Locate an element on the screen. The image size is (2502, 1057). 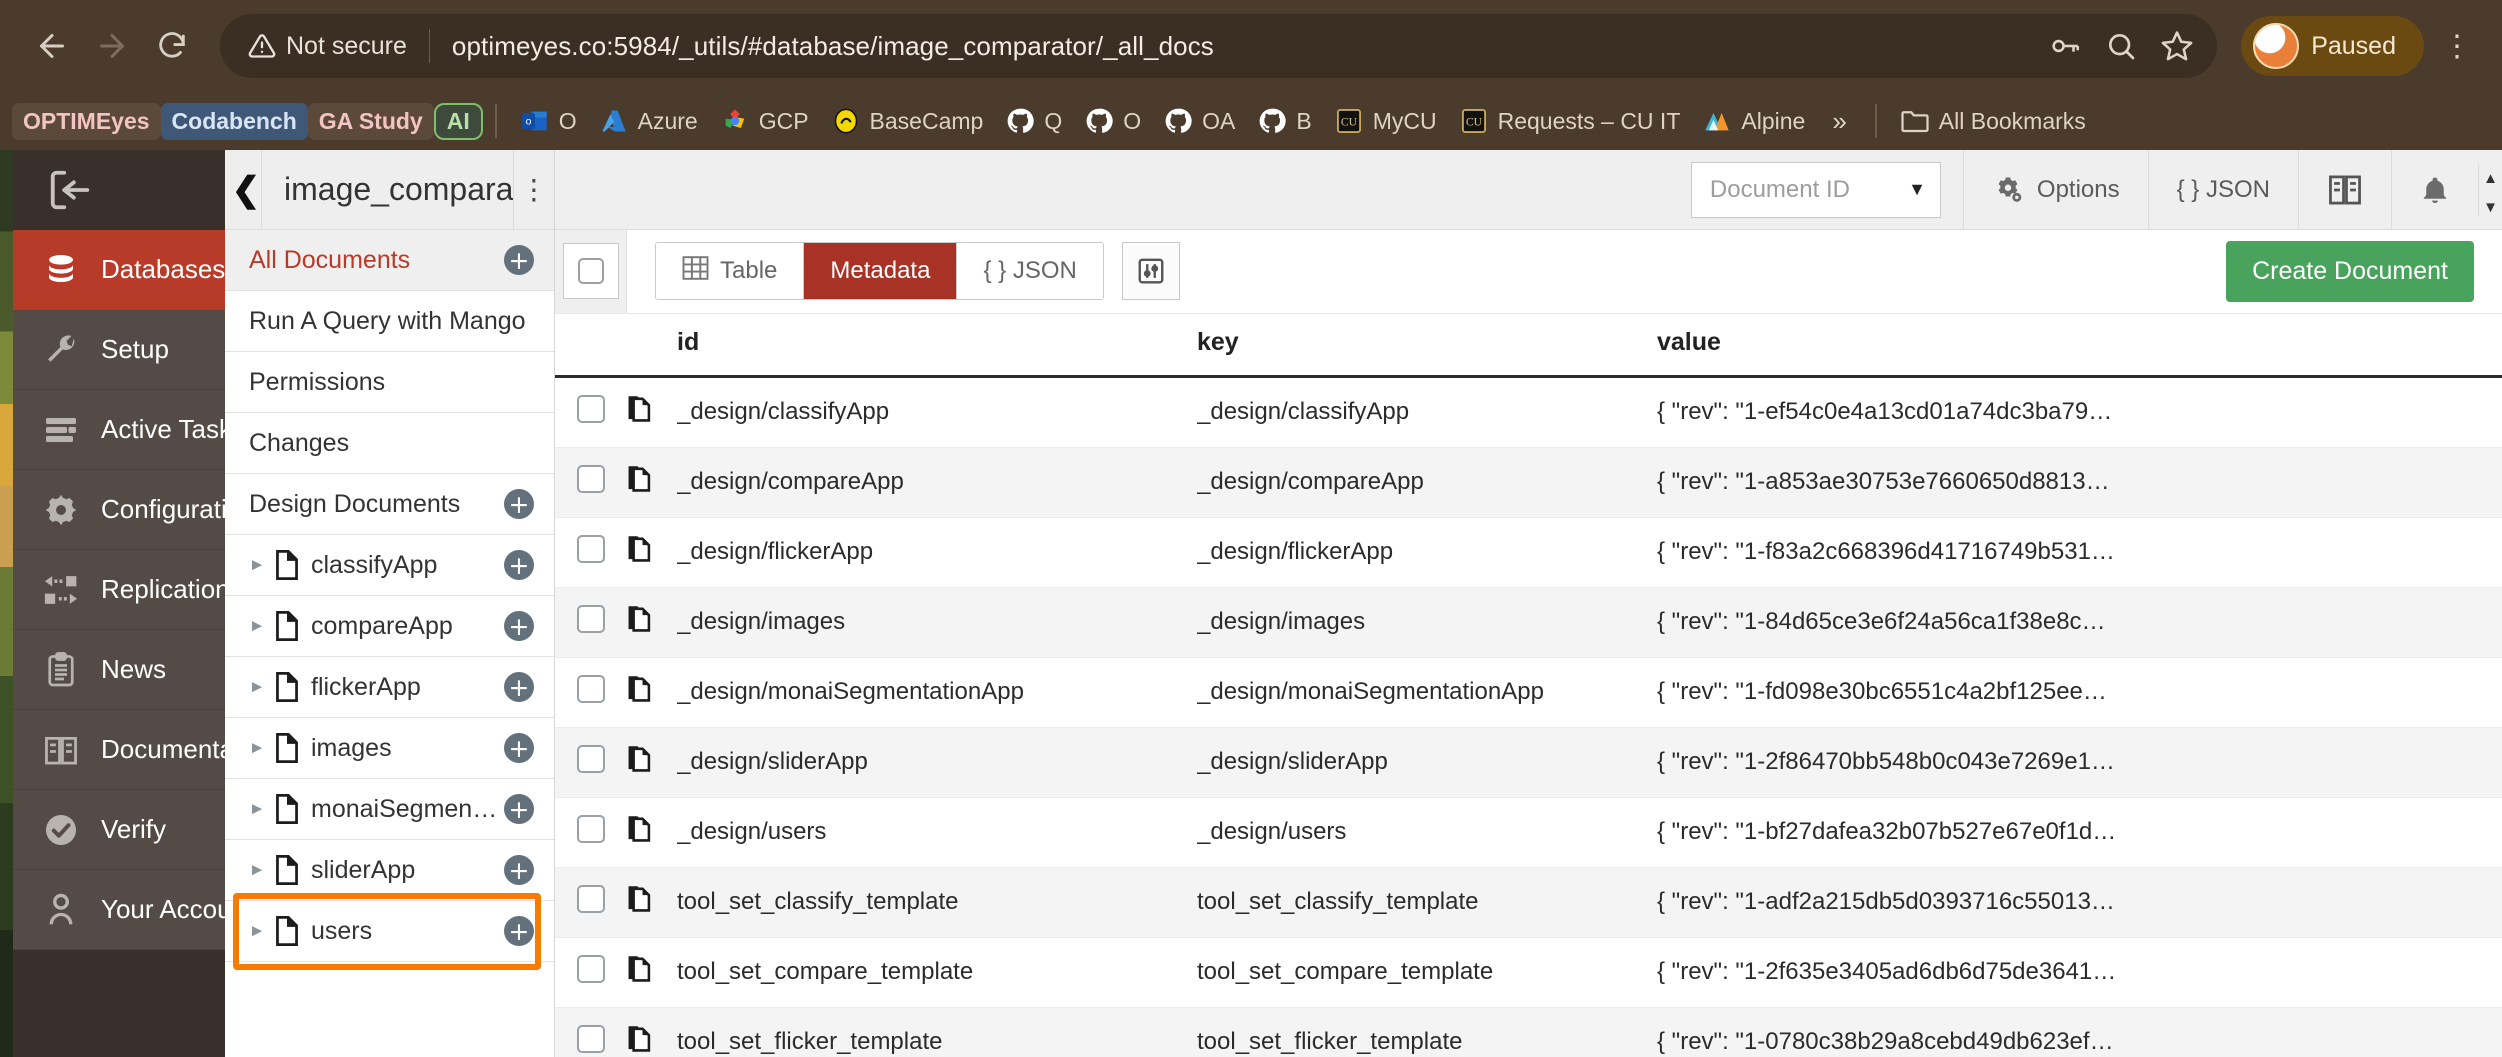
search-icon is located at coordinates (2121, 46).